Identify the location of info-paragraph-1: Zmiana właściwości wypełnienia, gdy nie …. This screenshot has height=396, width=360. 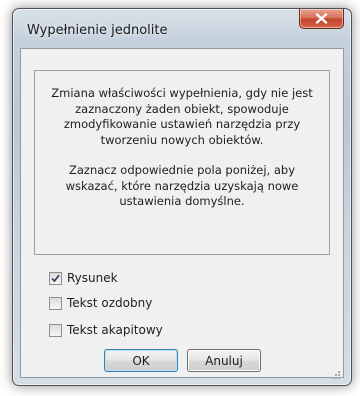
(182, 116).